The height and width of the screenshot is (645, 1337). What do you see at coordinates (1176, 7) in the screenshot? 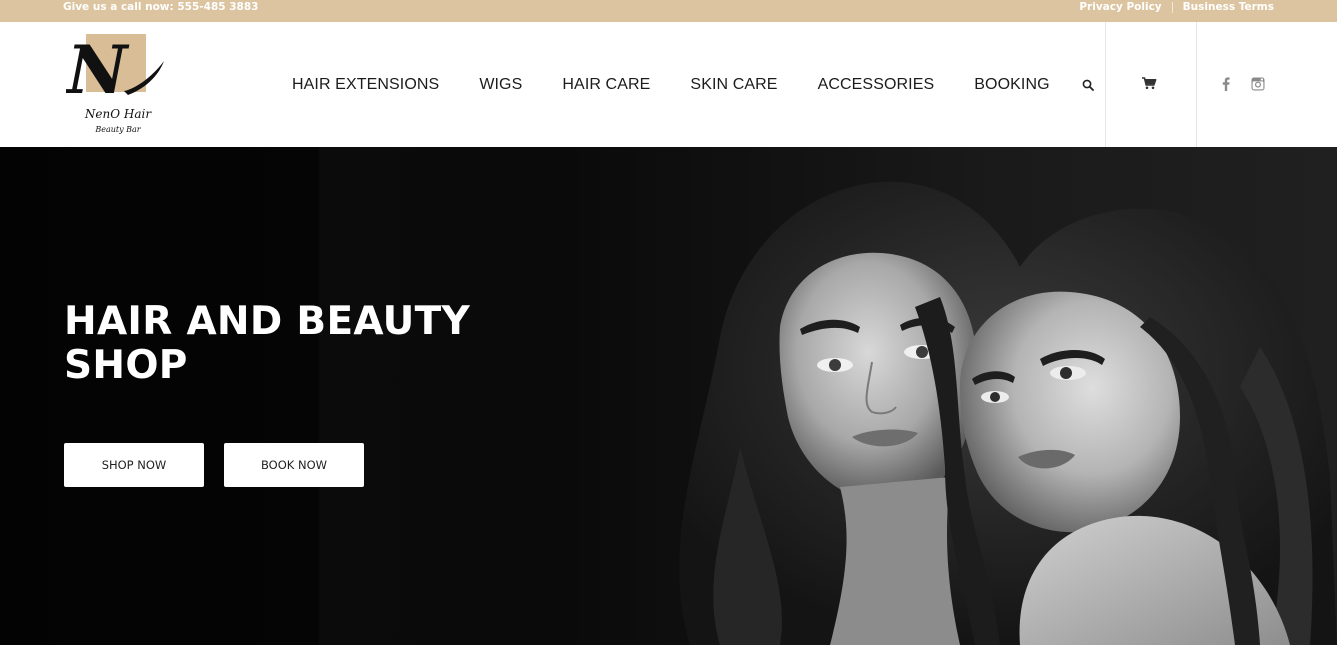
I see `top-links: Privacy Policy Business Terms` at bounding box center [1176, 7].